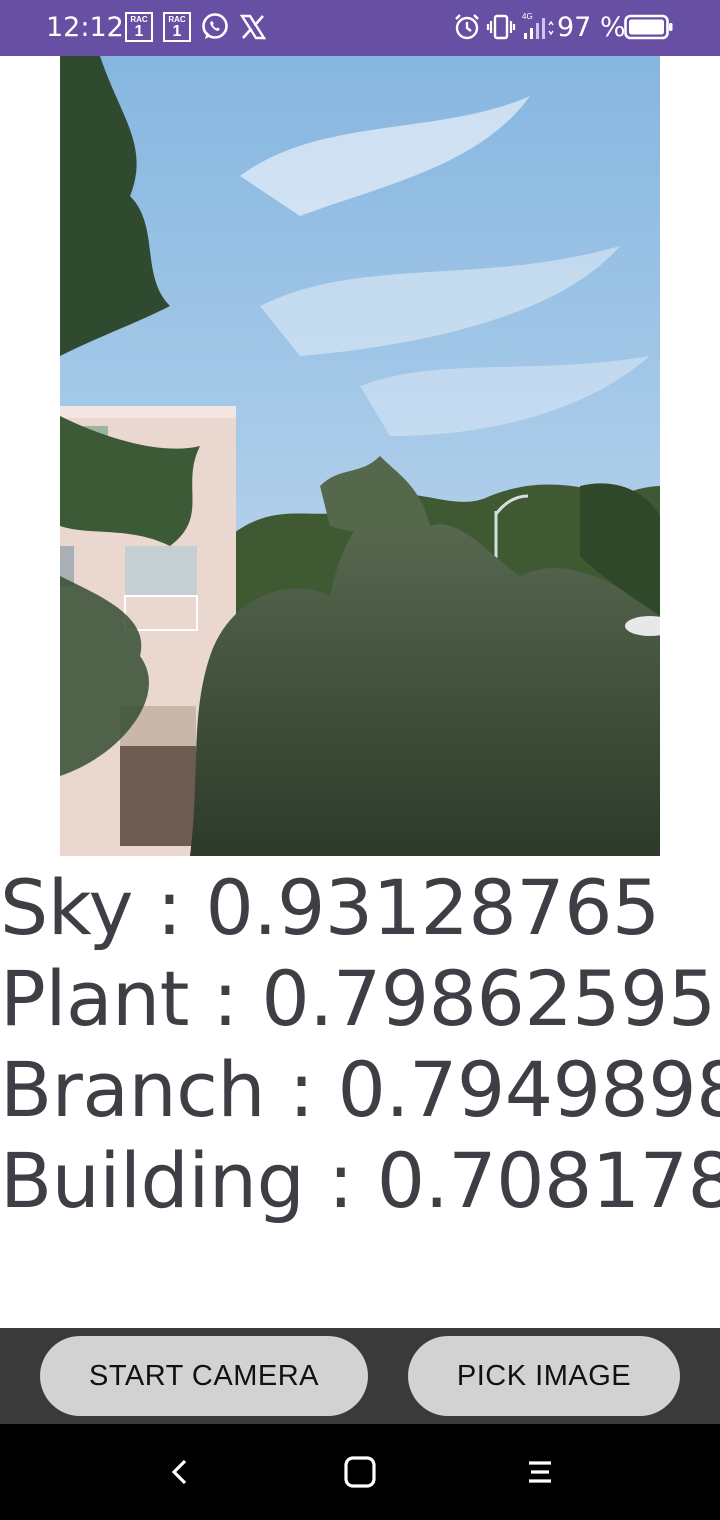 The height and width of the screenshot is (1520, 720). What do you see at coordinates (85, 27) in the screenshot?
I see `status-time: 12:12` at bounding box center [85, 27].